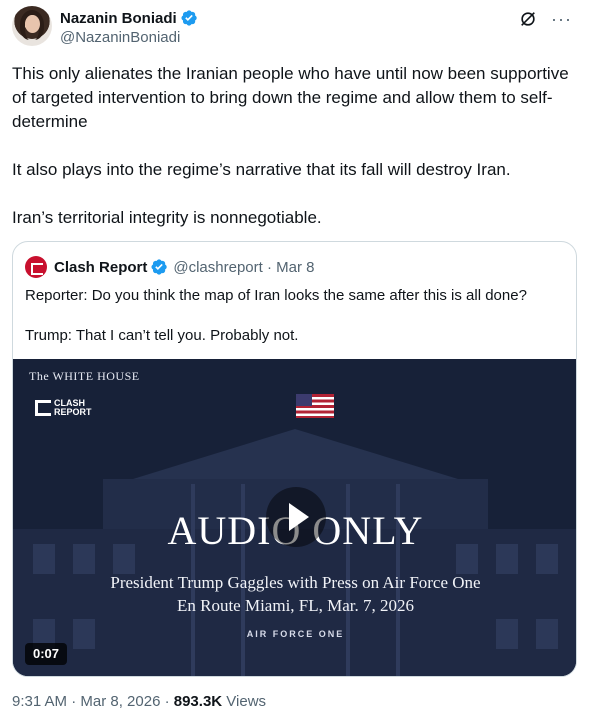  What do you see at coordinates (169, 267) in the screenshot?
I see `quoted-tweet-header: Clash Report @clashreport · Mar 8` at bounding box center [169, 267].